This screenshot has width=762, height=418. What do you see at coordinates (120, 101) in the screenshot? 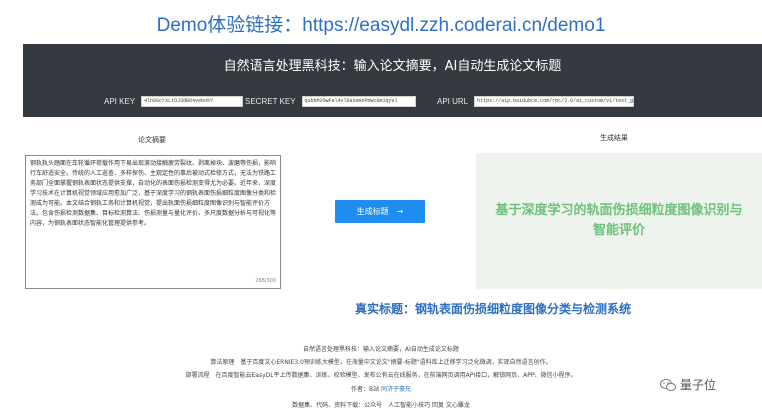
I see `api-key-label: API KEY` at bounding box center [120, 101].